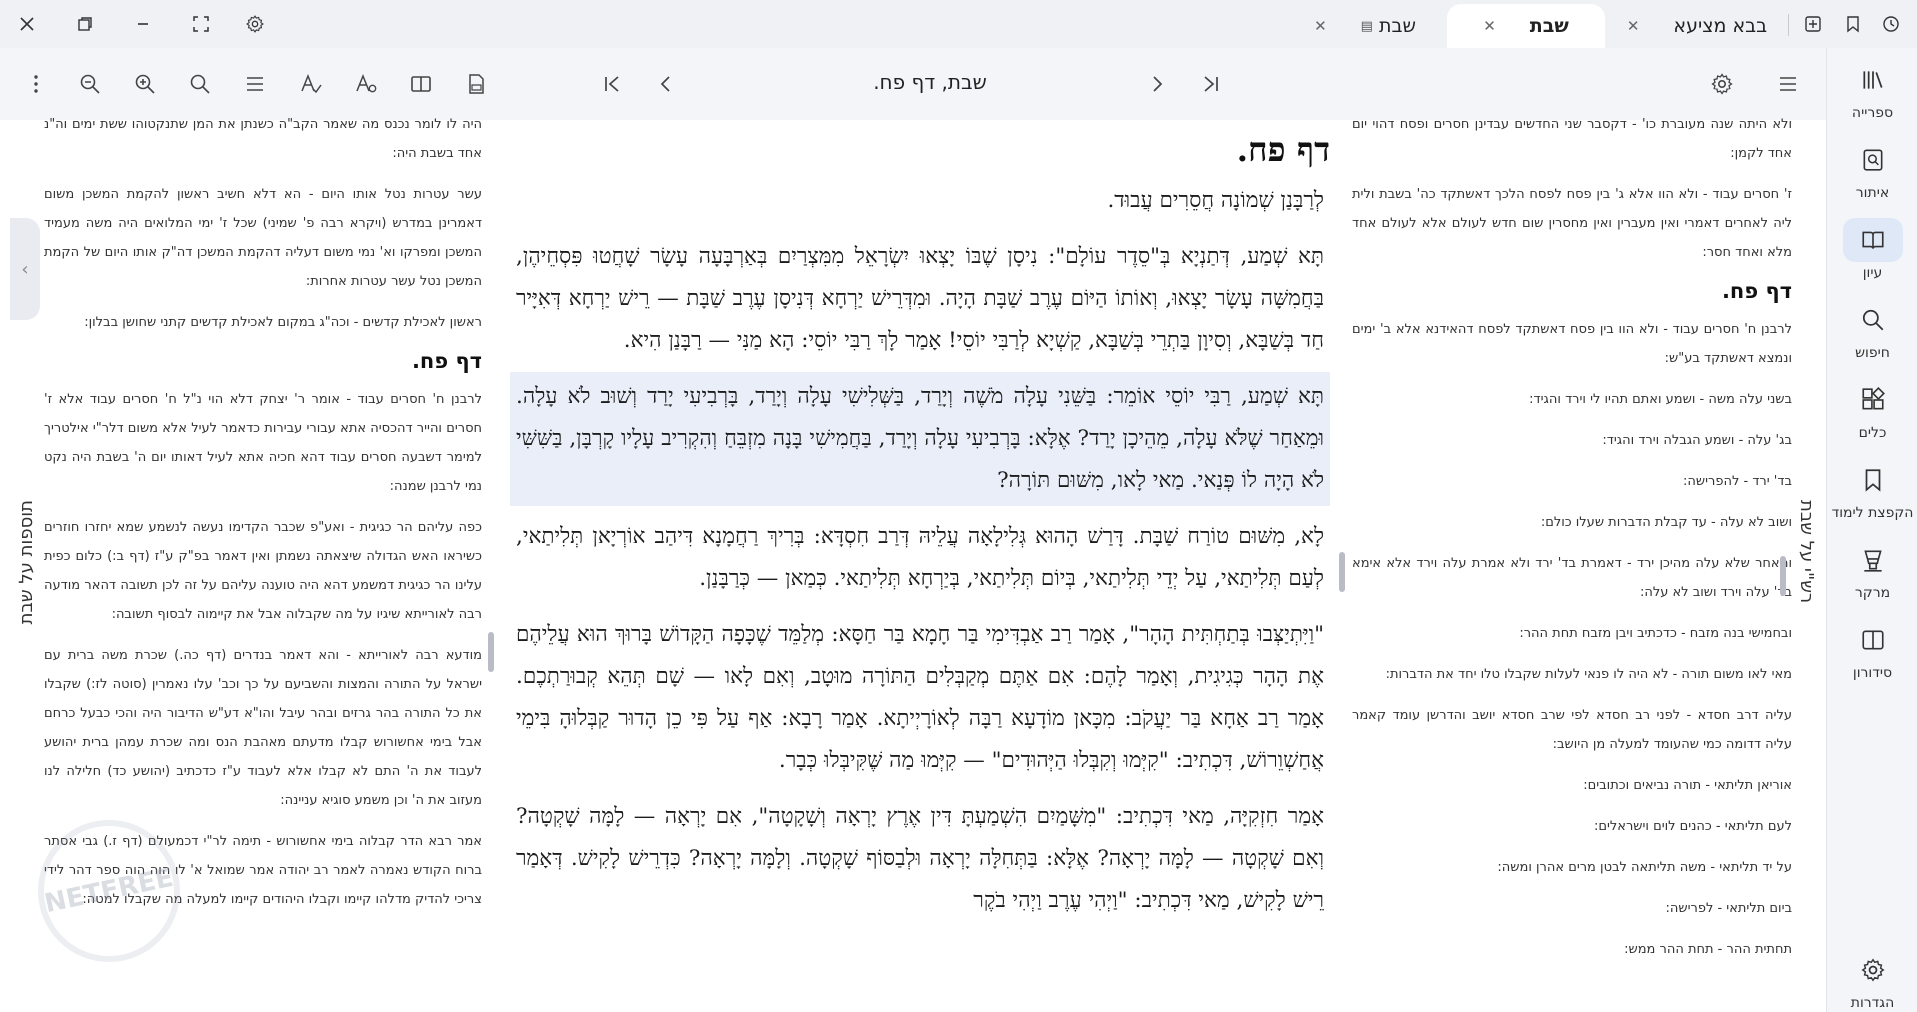 This screenshot has width=1917, height=1012. I want to click on tab-label: בבא מציעא, so click(1720, 26).